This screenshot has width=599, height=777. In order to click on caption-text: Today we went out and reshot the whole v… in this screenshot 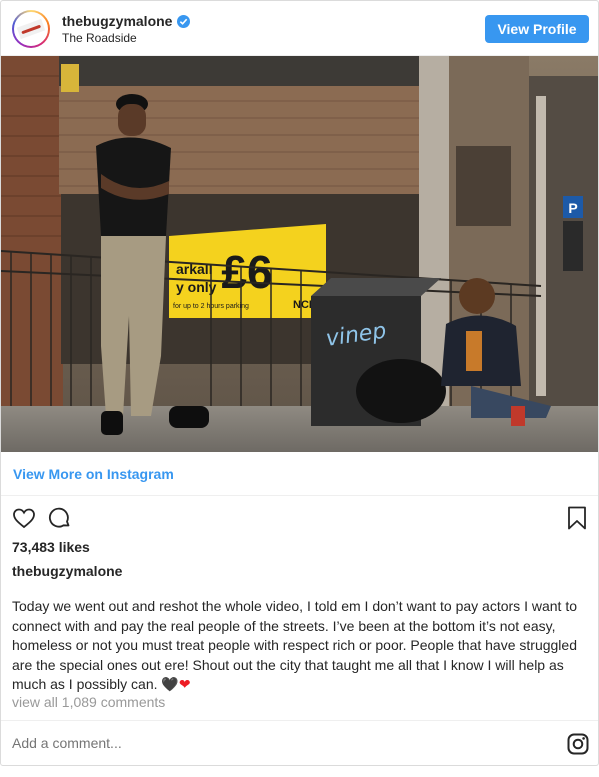, I will do `click(294, 645)`.